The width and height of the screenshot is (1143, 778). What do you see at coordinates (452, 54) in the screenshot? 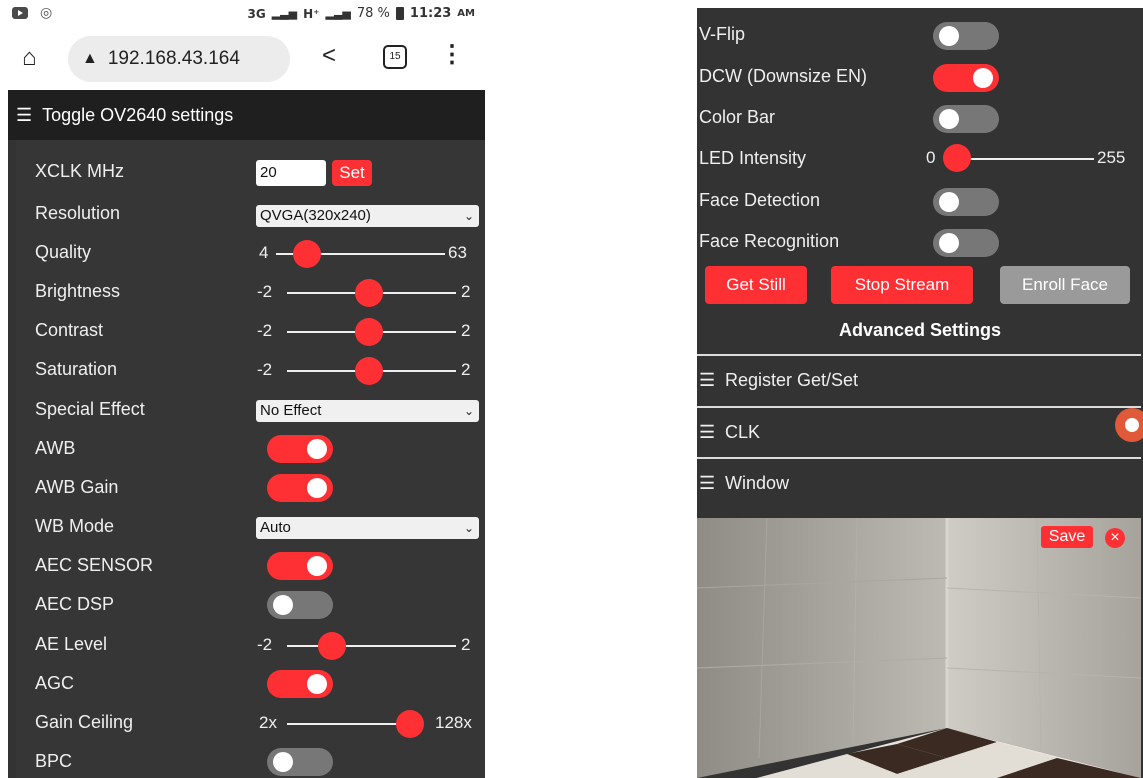
I see `overflow-menu-icon: ⋮` at bounding box center [452, 54].